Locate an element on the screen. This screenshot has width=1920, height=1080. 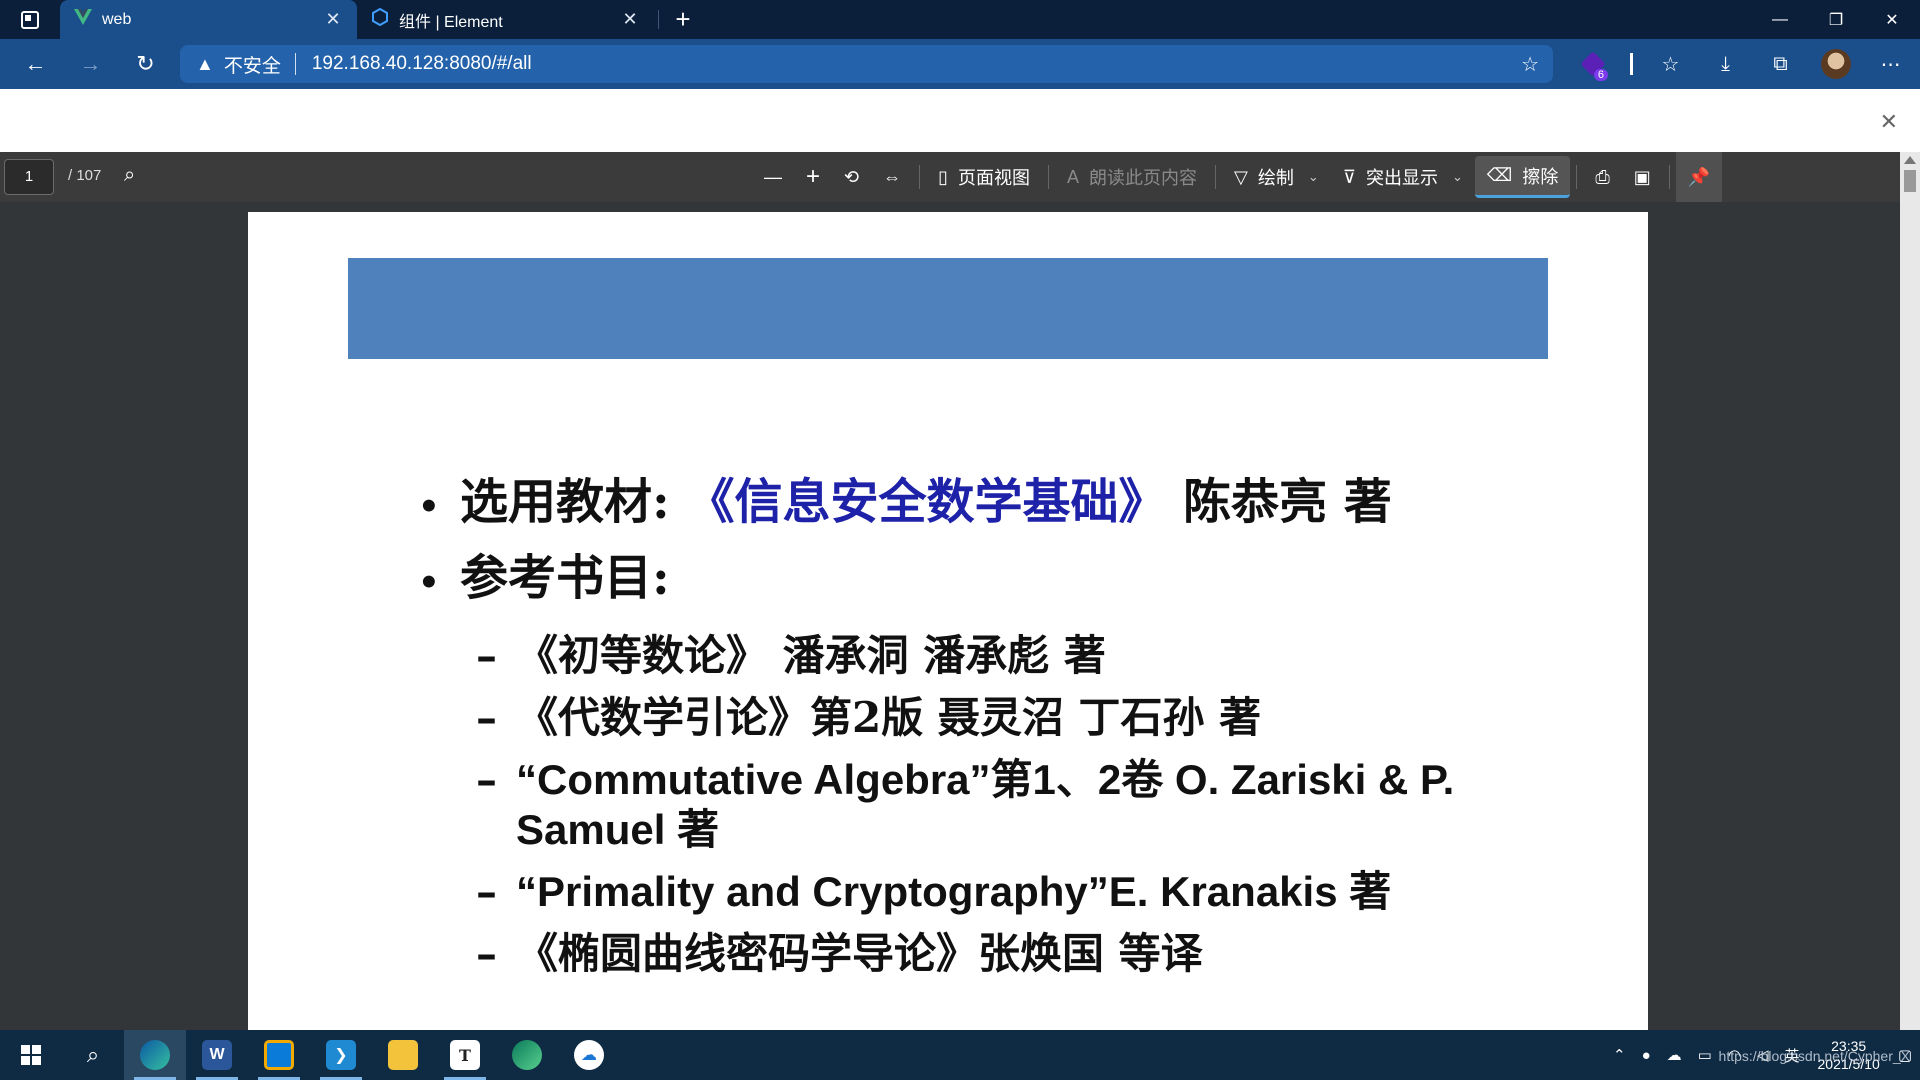
textbook-title: 《信息安全数学基础》 is located at coordinates (926, 502).